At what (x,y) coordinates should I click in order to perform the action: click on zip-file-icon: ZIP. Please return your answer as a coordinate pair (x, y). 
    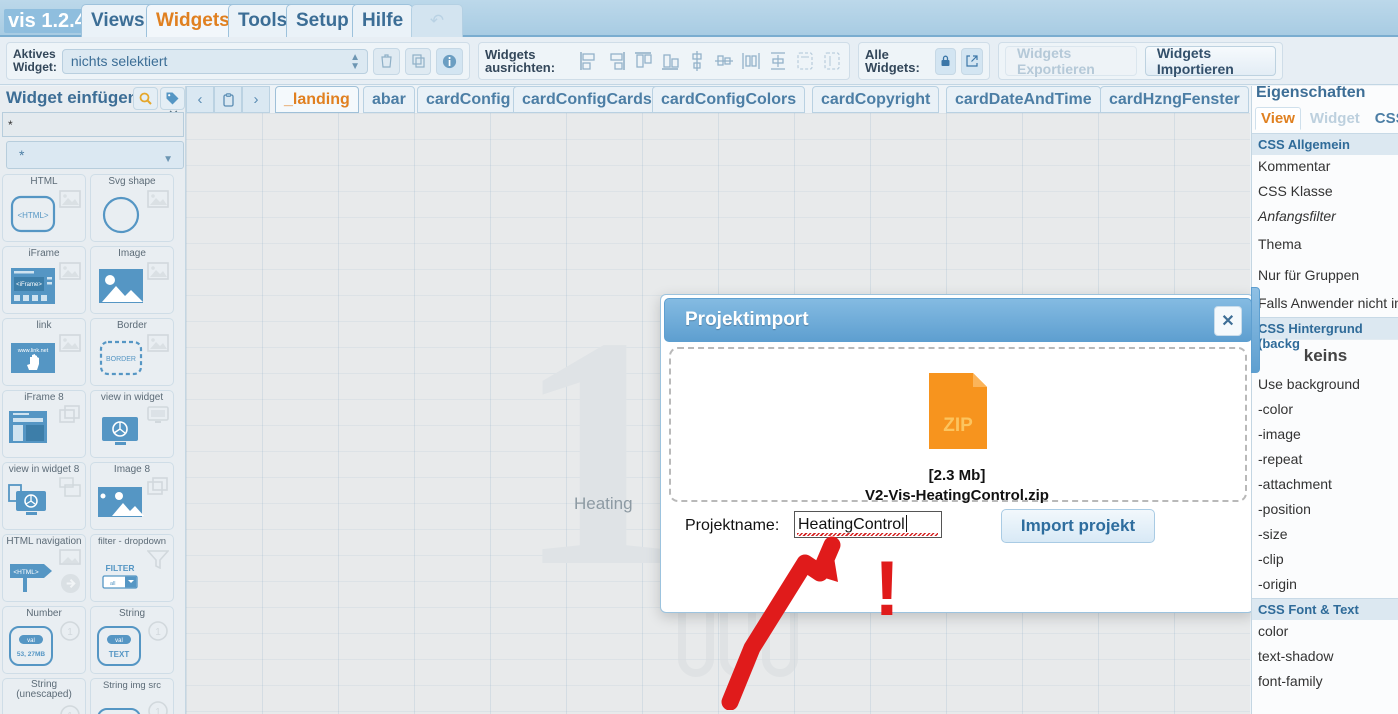
    Looking at the image, I should click on (958, 413).